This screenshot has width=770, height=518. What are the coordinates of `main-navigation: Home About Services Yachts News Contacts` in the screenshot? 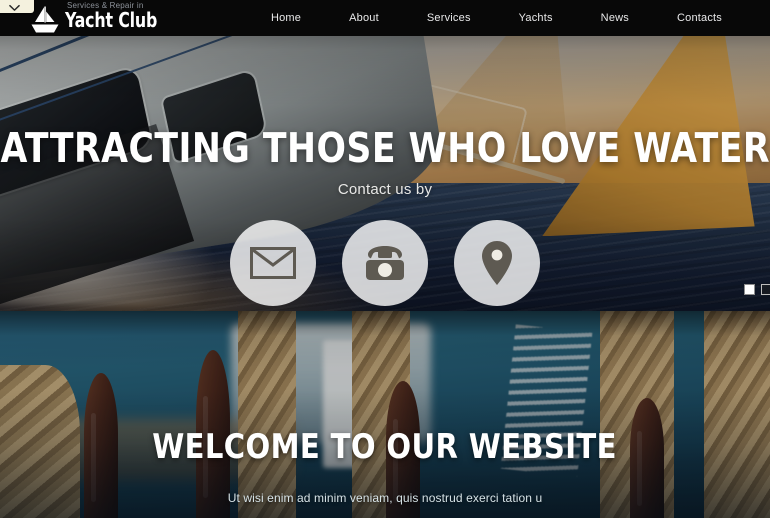 It's located at (508, 18).